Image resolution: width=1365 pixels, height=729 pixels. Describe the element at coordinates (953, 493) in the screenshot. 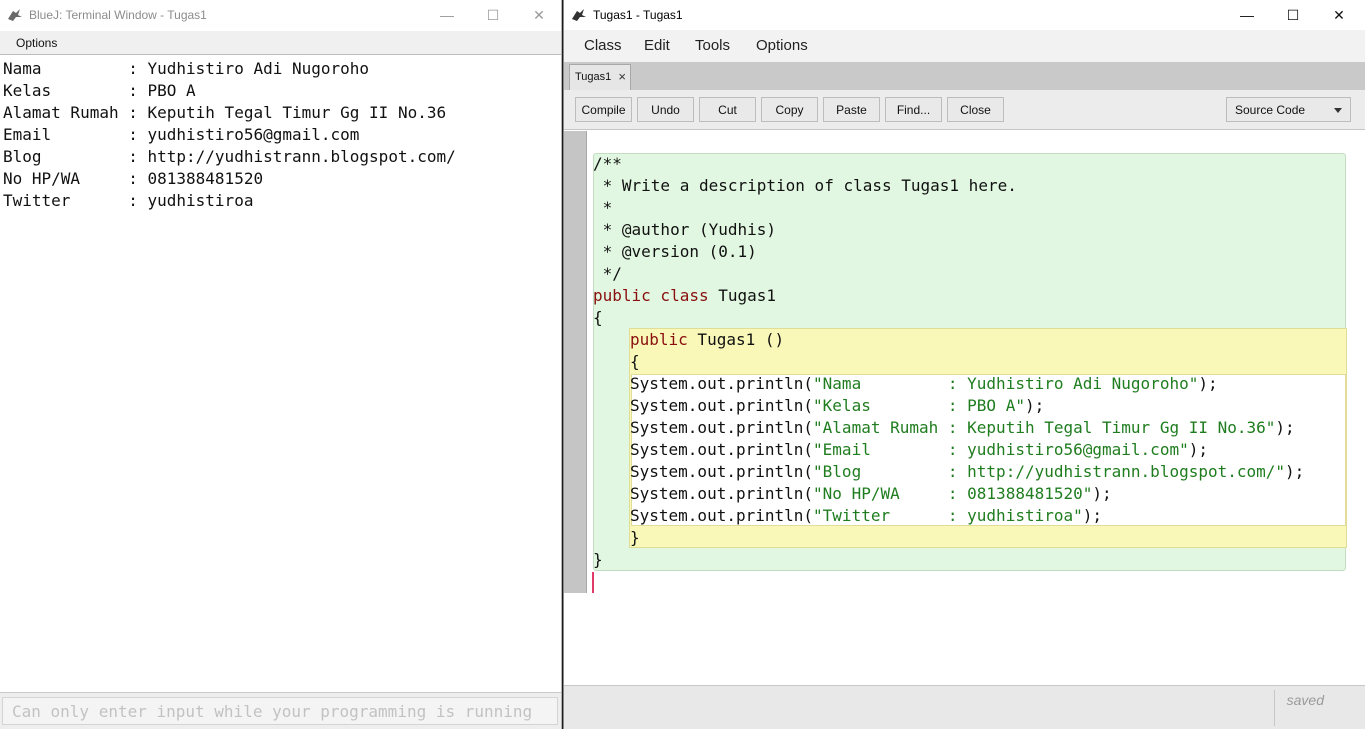

I see `string-literal: "No HP/WA : 081388481520"` at that location.